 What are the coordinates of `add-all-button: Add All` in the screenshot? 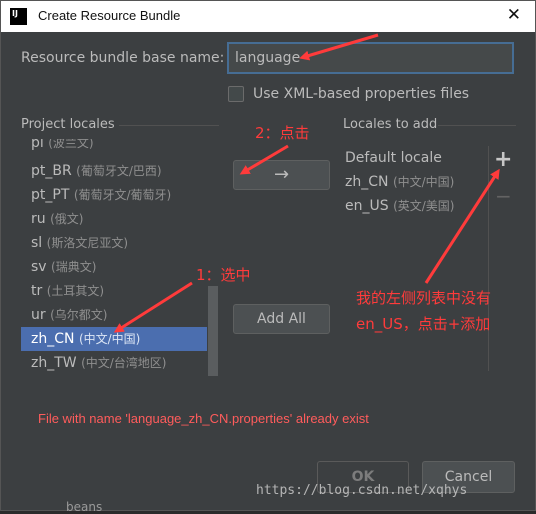 It's located at (281, 319).